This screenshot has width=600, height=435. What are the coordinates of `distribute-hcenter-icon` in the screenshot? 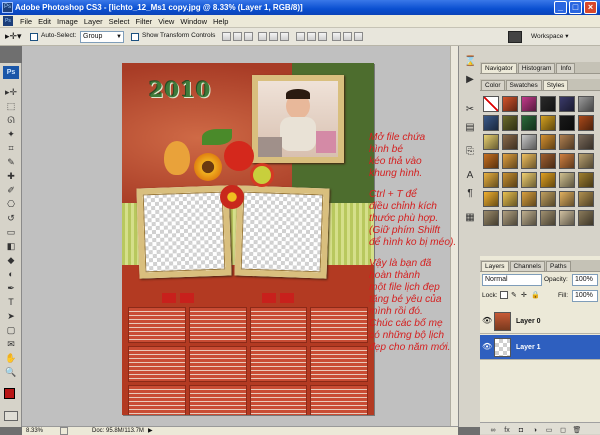 It's located at (347, 36).